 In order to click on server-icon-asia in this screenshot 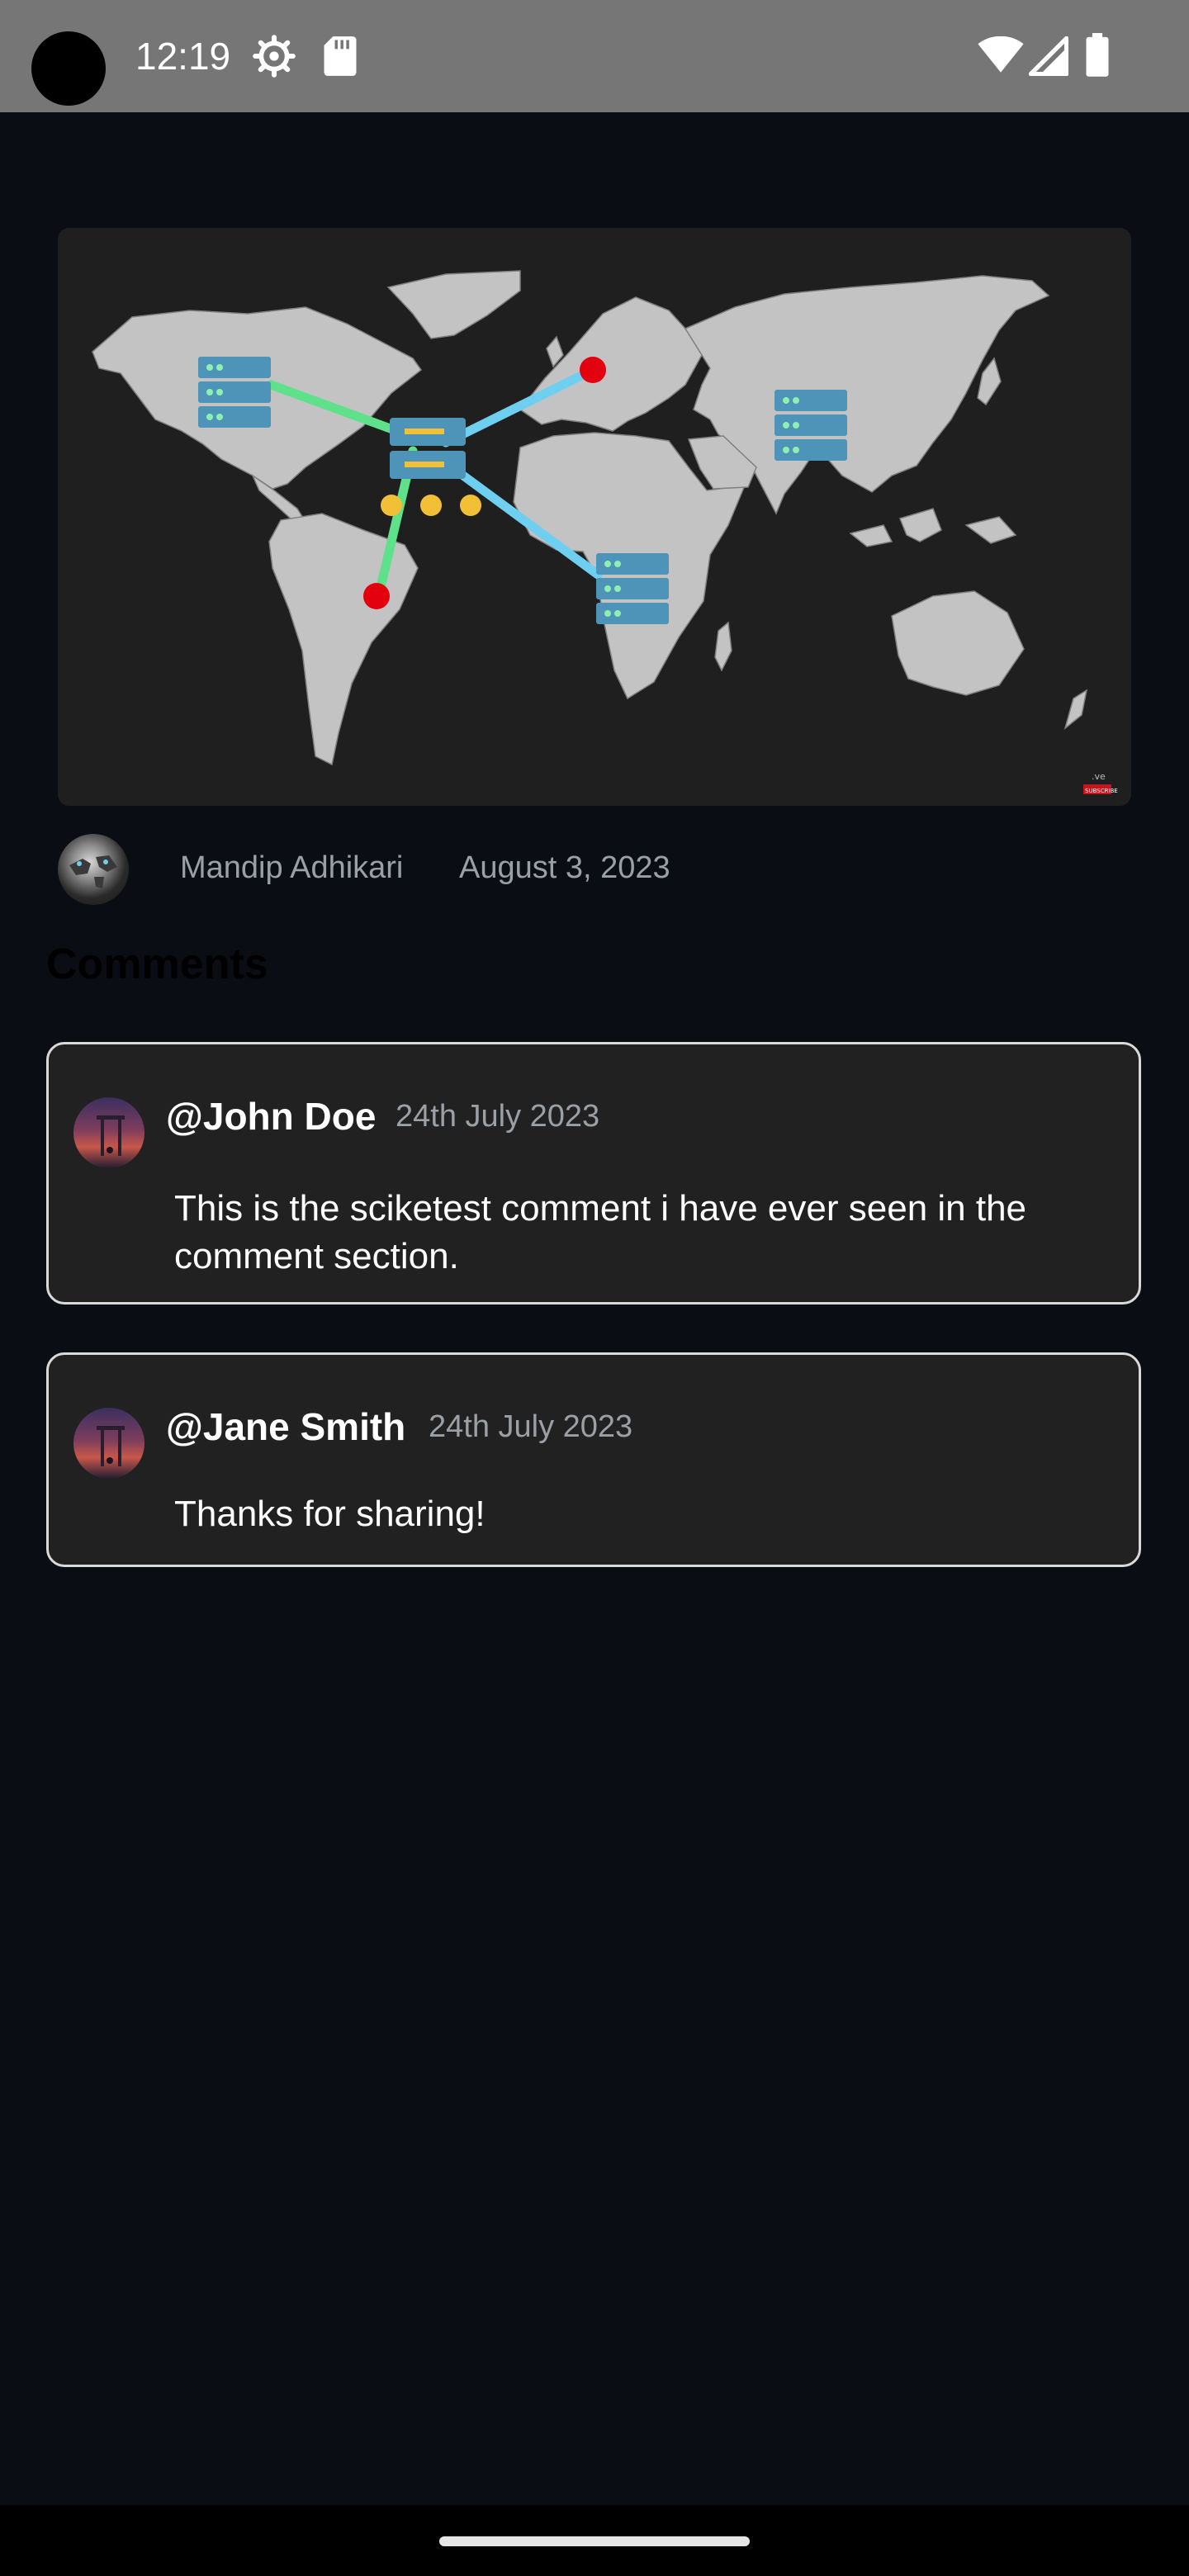, I will do `click(811, 425)`.